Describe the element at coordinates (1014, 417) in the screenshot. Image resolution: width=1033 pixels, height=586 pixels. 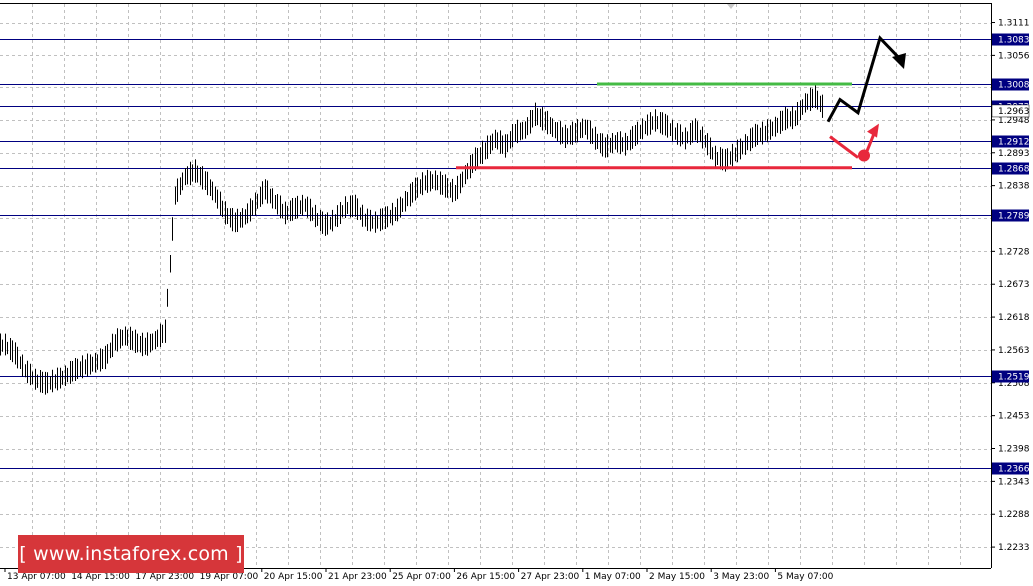
I see `y-tick-label: 1.2453` at that location.